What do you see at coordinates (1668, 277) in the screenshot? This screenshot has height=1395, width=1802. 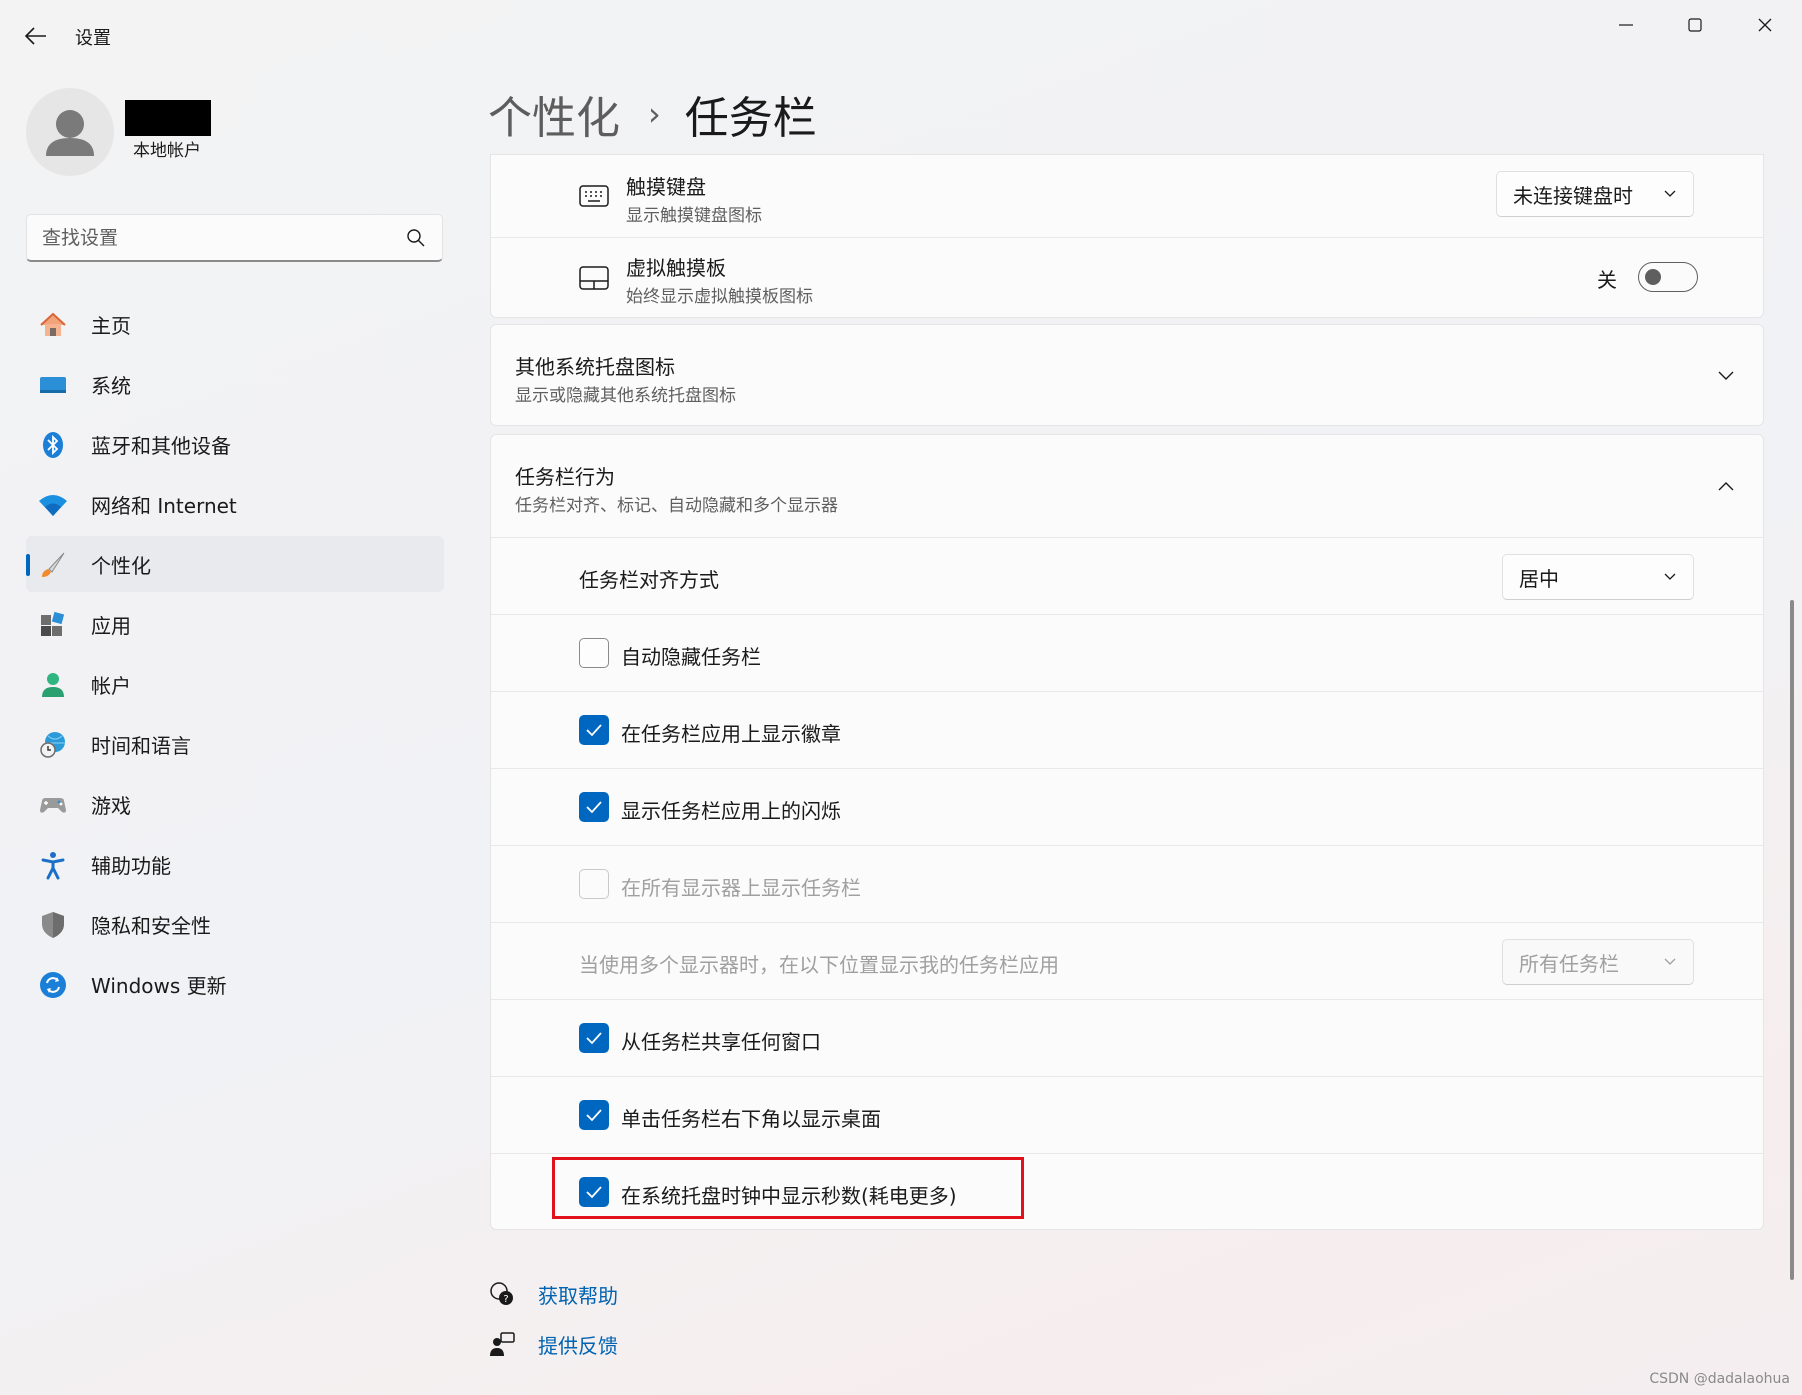 I see `virtual-touchpad-toggle` at bounding box center [1668, 277].